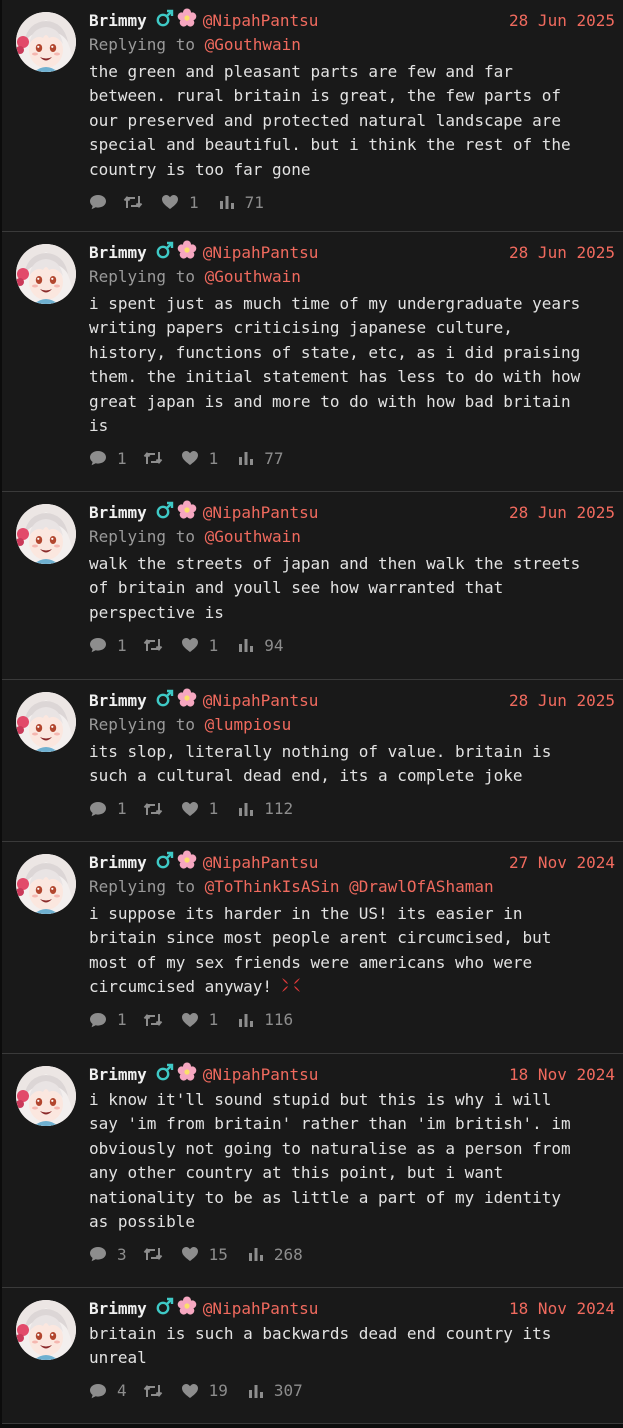 The image size is (623, 1428). What do you see at coordinates (261, 645) in the screenshot?
I see `views-button: 94` at bounding box center [261, 645].